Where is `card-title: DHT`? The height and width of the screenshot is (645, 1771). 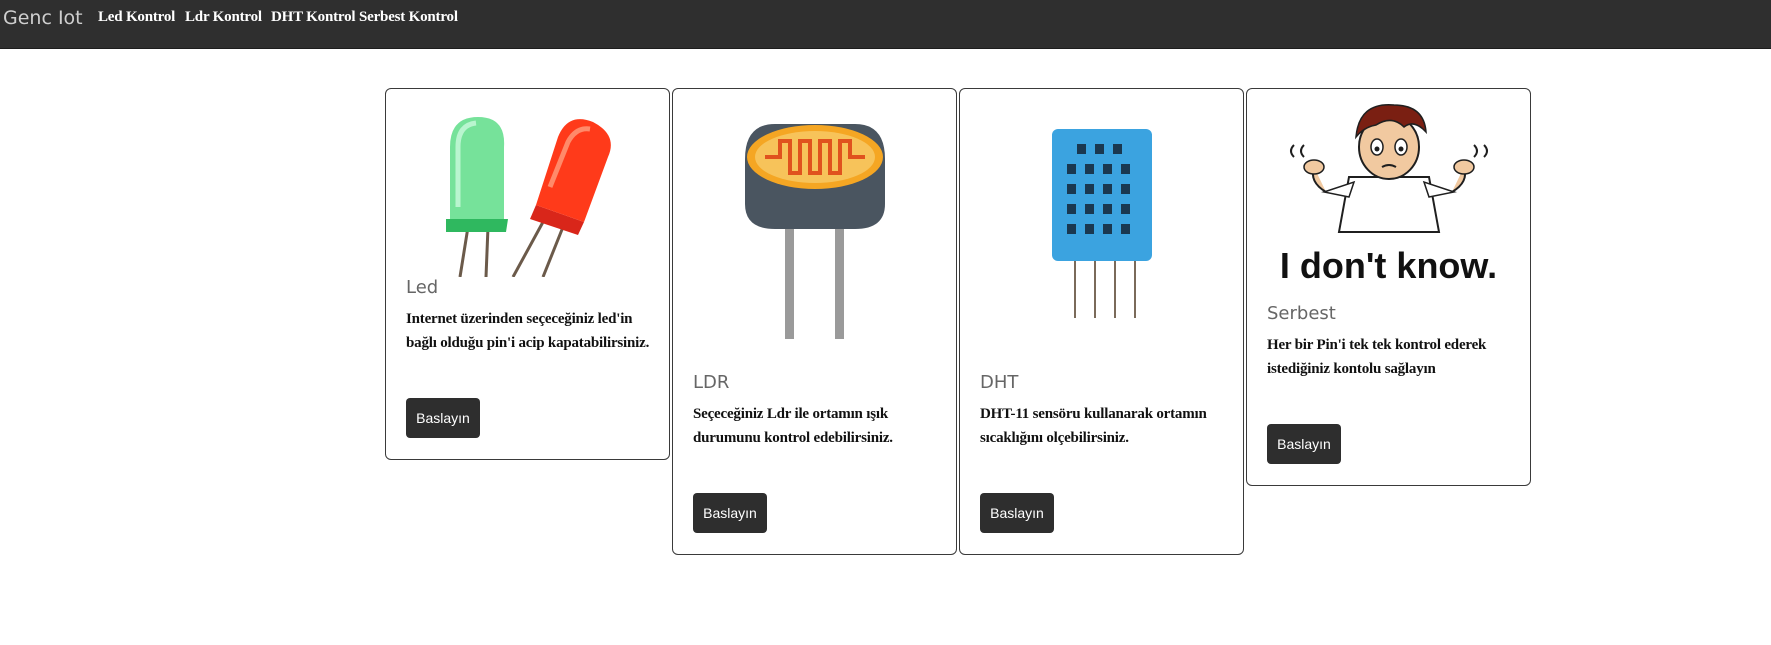
card-title: DHT is located at coordinates (999, 382).